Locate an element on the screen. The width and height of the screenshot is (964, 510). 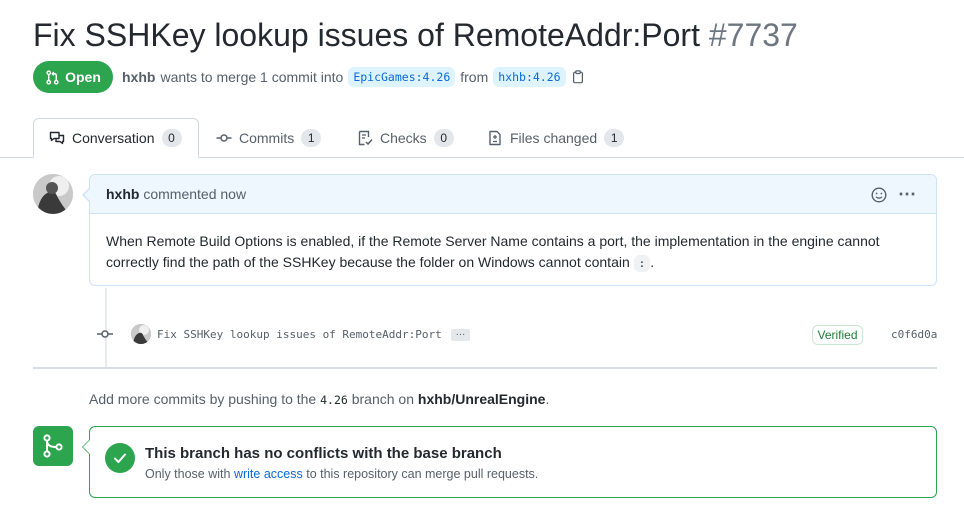
write-access-link: write access is located at coordinates (268, 474).